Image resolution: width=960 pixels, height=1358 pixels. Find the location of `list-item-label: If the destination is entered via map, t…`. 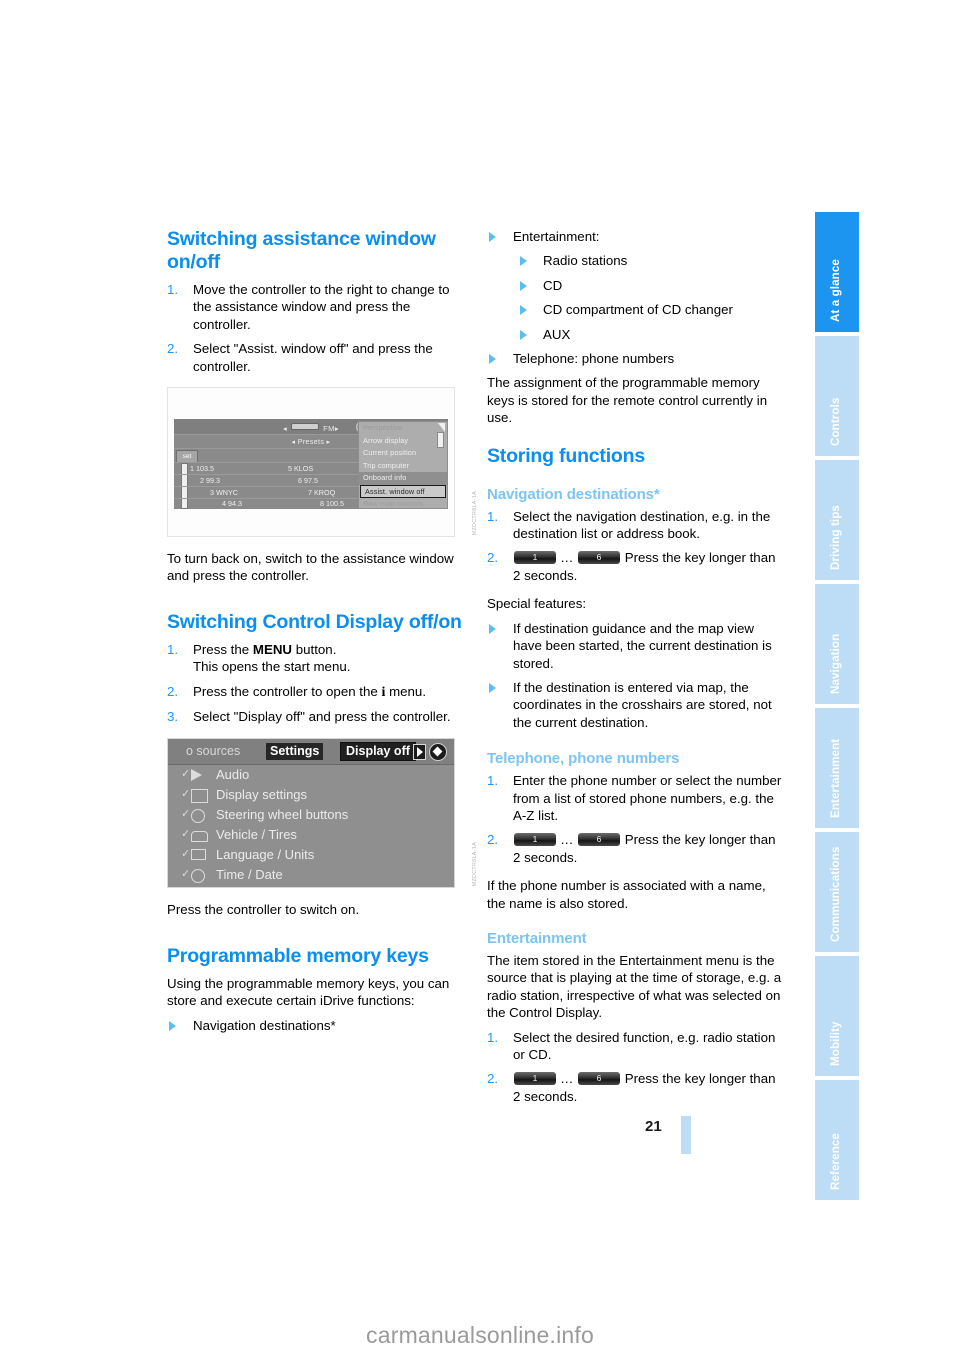

list-item-label: If the destination is entered via map, t… is located at coordinates (642, 704).